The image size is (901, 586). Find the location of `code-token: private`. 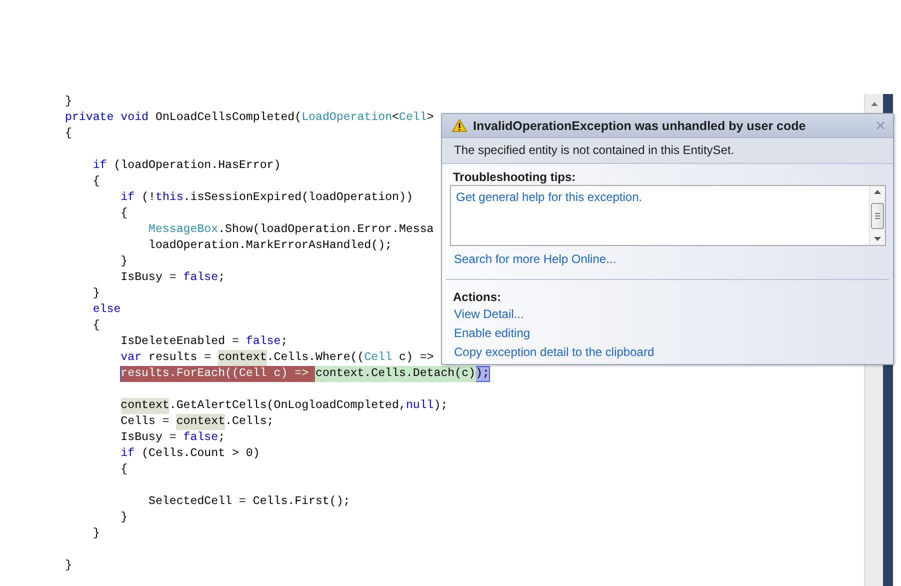

code-token: private is located at coordinates (89, 118).